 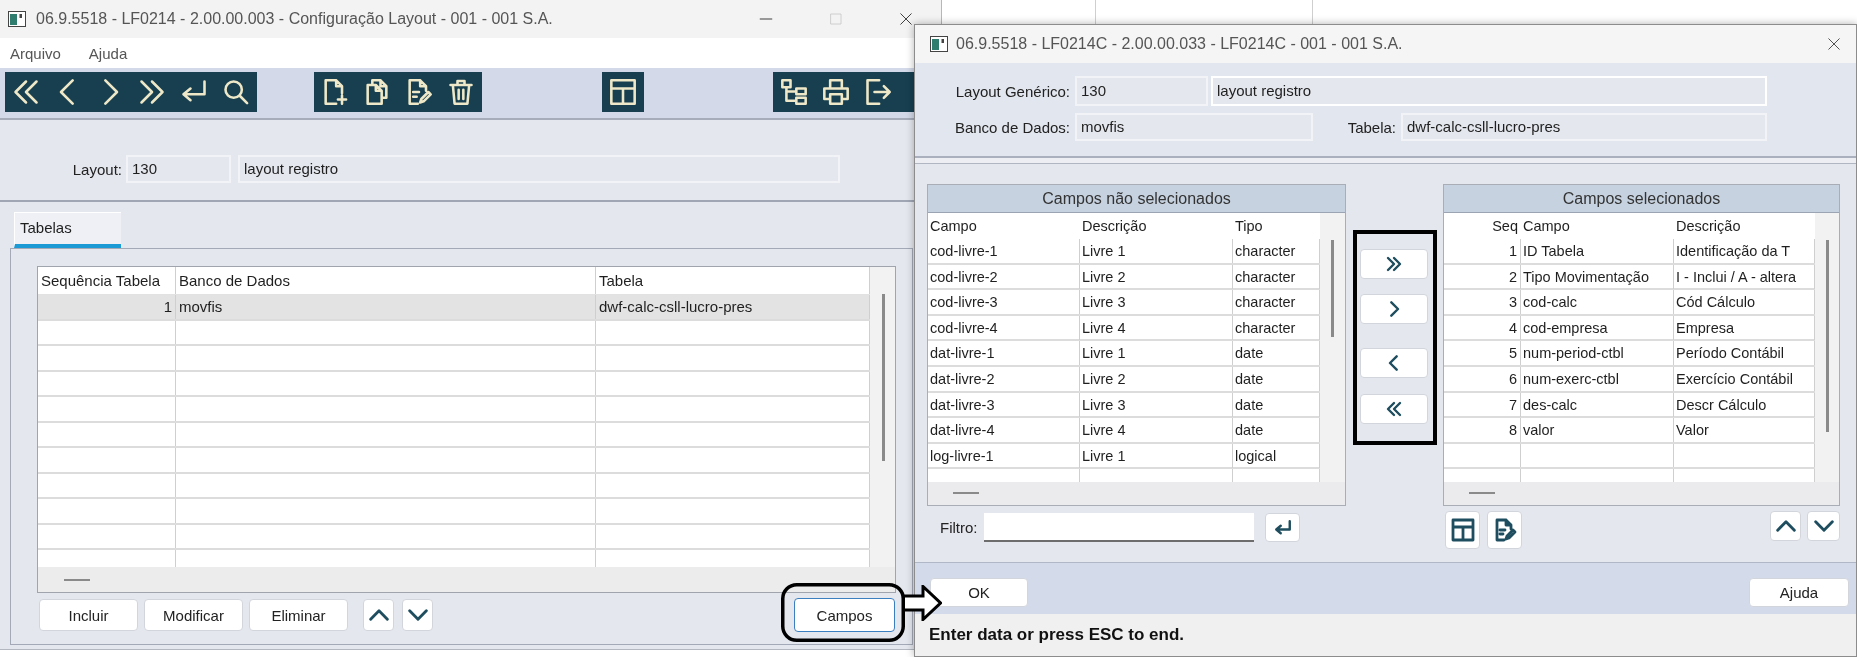 What do you see at coordinates (878, 92) in the screenshot?
I see `exit-icon` at bounding box center [878, 92].